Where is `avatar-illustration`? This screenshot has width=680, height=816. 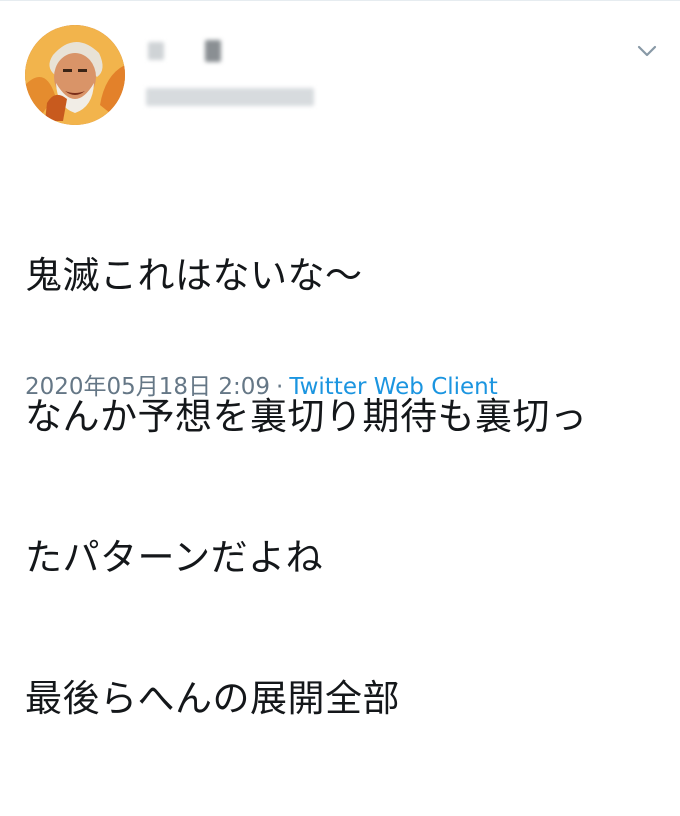
avatar-illustration is located at coordinates (75, 75).